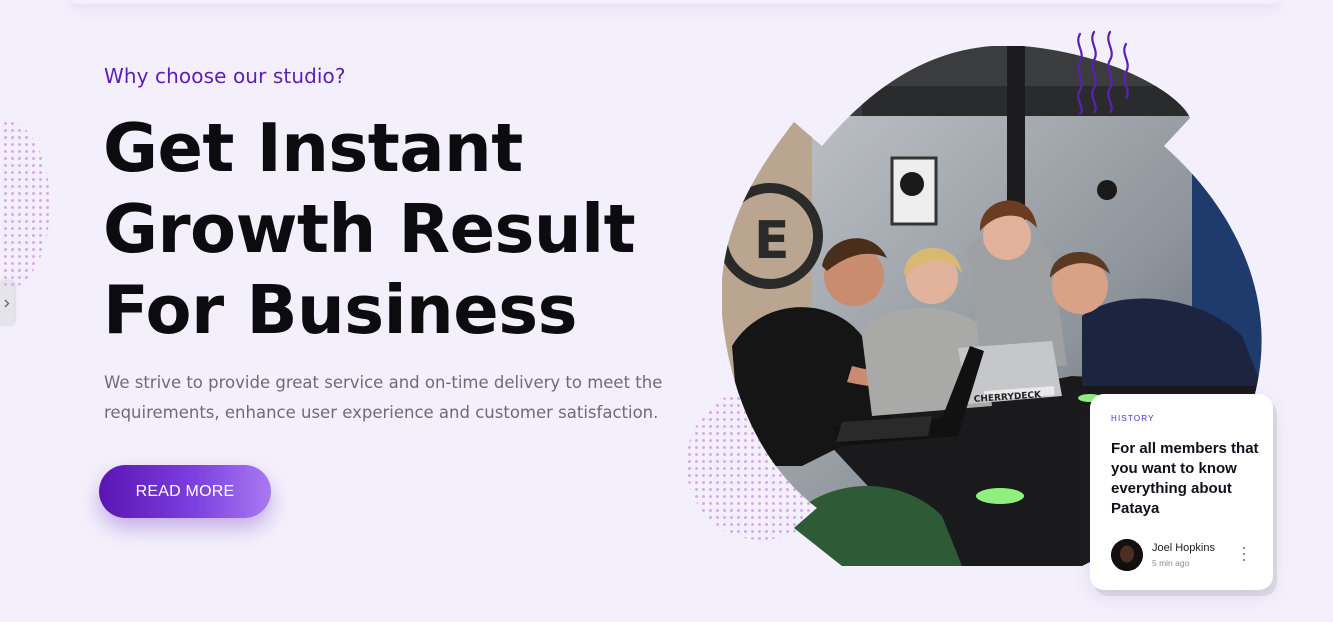 Image resolution: width=1333 pixels, height=622 pixels. What do you see at coordinates (1244, 554) in the screenshot?
I see `more-vertical-icon` at bounding box center [1244, 554].